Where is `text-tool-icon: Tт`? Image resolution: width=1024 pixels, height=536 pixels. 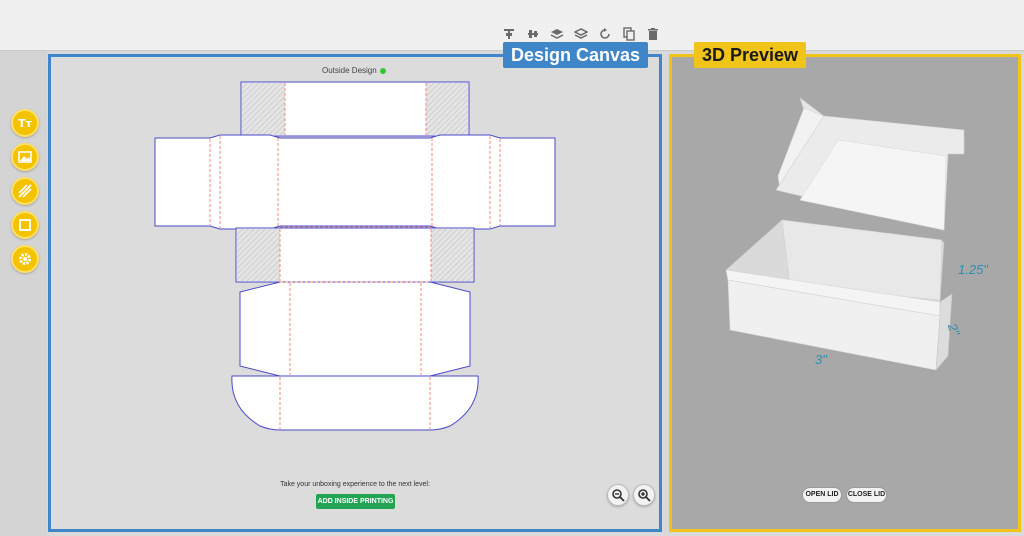
text-tool-icon: Tт is located at coordinates (25, 123).